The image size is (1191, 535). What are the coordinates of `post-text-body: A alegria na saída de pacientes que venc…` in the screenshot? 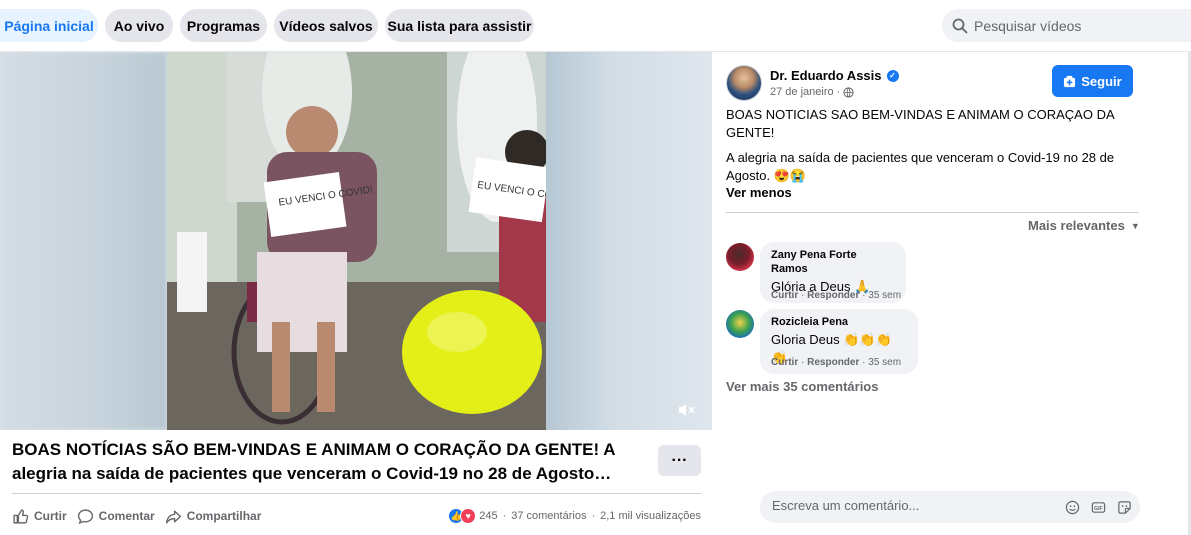 It's located at (920, 166).